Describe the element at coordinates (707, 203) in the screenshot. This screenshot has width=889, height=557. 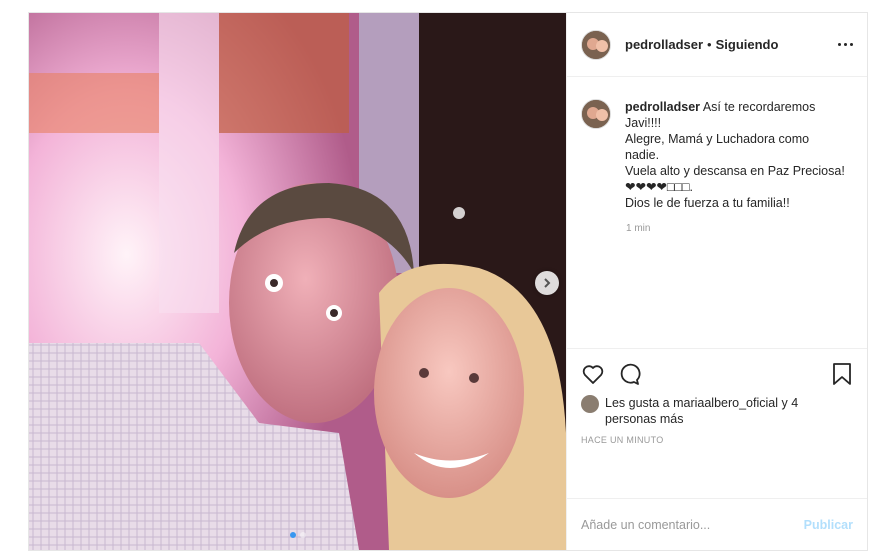
I see `caption-line: Dios le de fuerza a tu familia!!` at that location.